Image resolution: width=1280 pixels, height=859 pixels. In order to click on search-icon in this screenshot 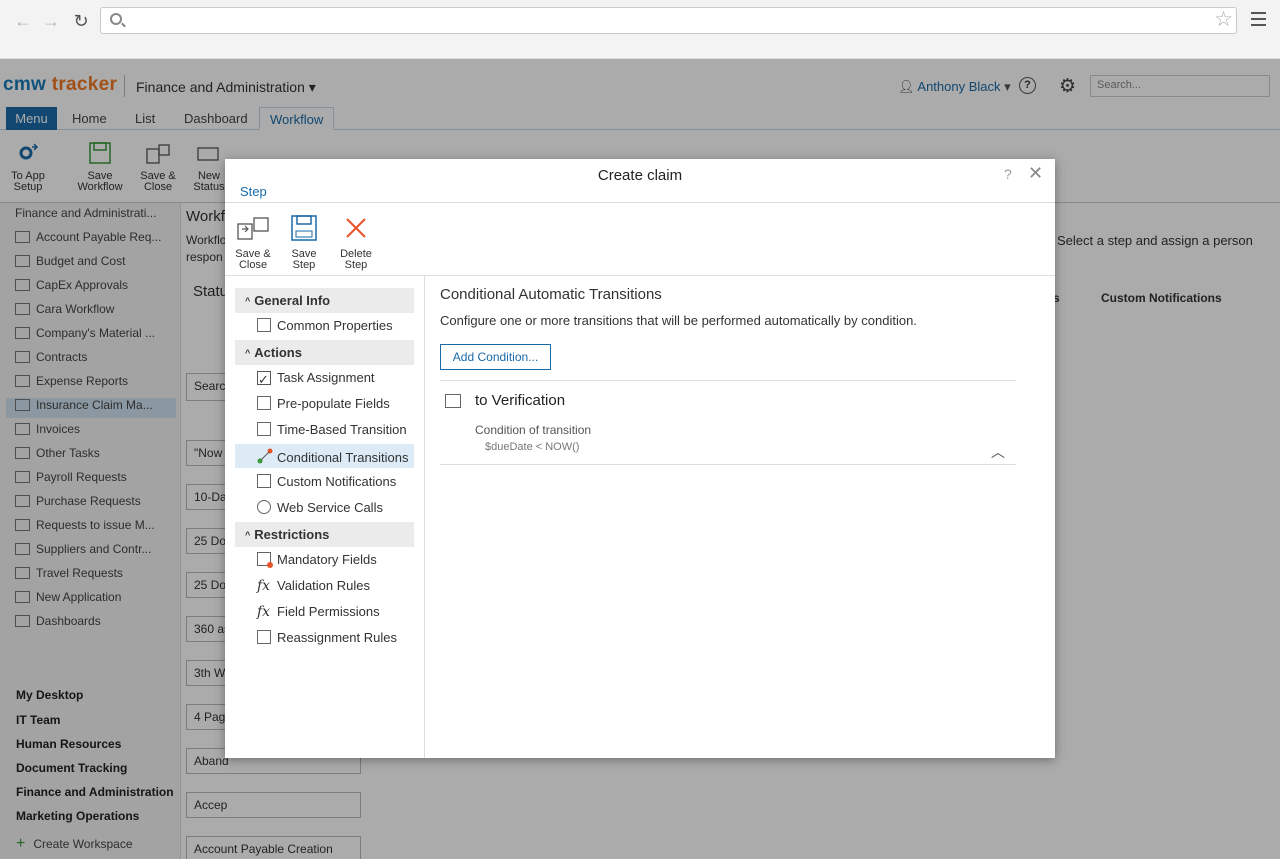, I will do `click(116, 19)`.